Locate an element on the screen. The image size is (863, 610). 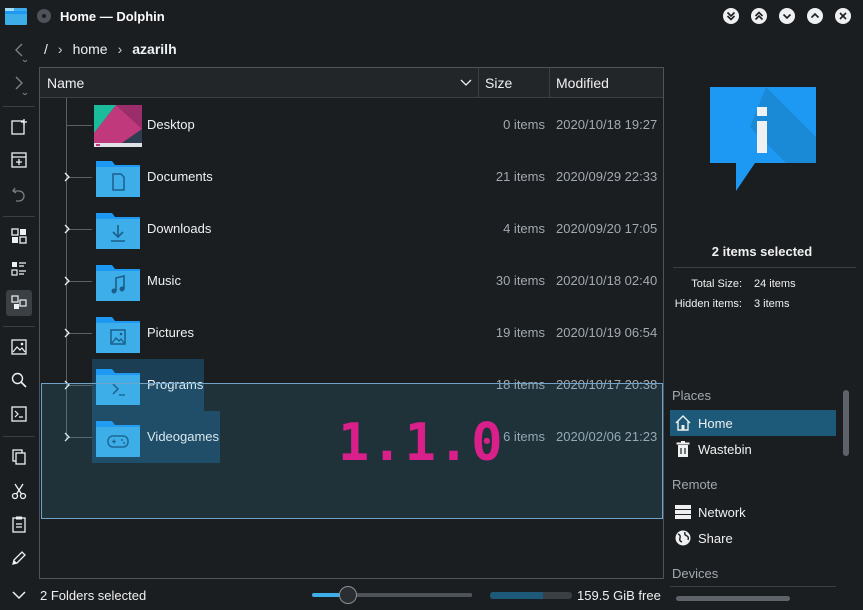
window-menu-button is located at coordinates (44, 16).